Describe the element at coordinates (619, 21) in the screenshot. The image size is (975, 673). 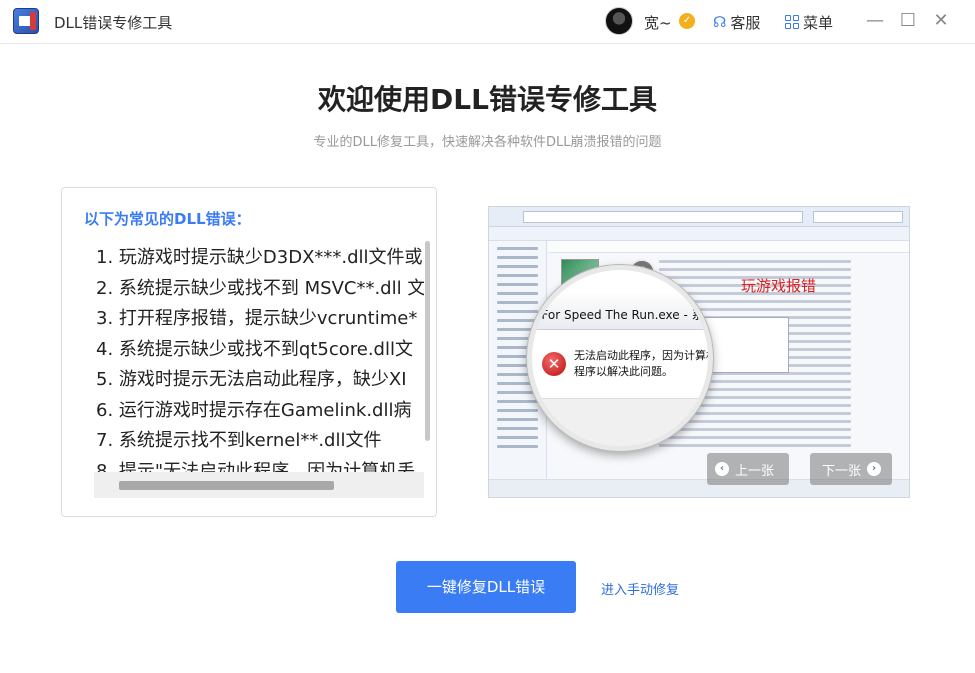
I see `user-avatar` at that location.